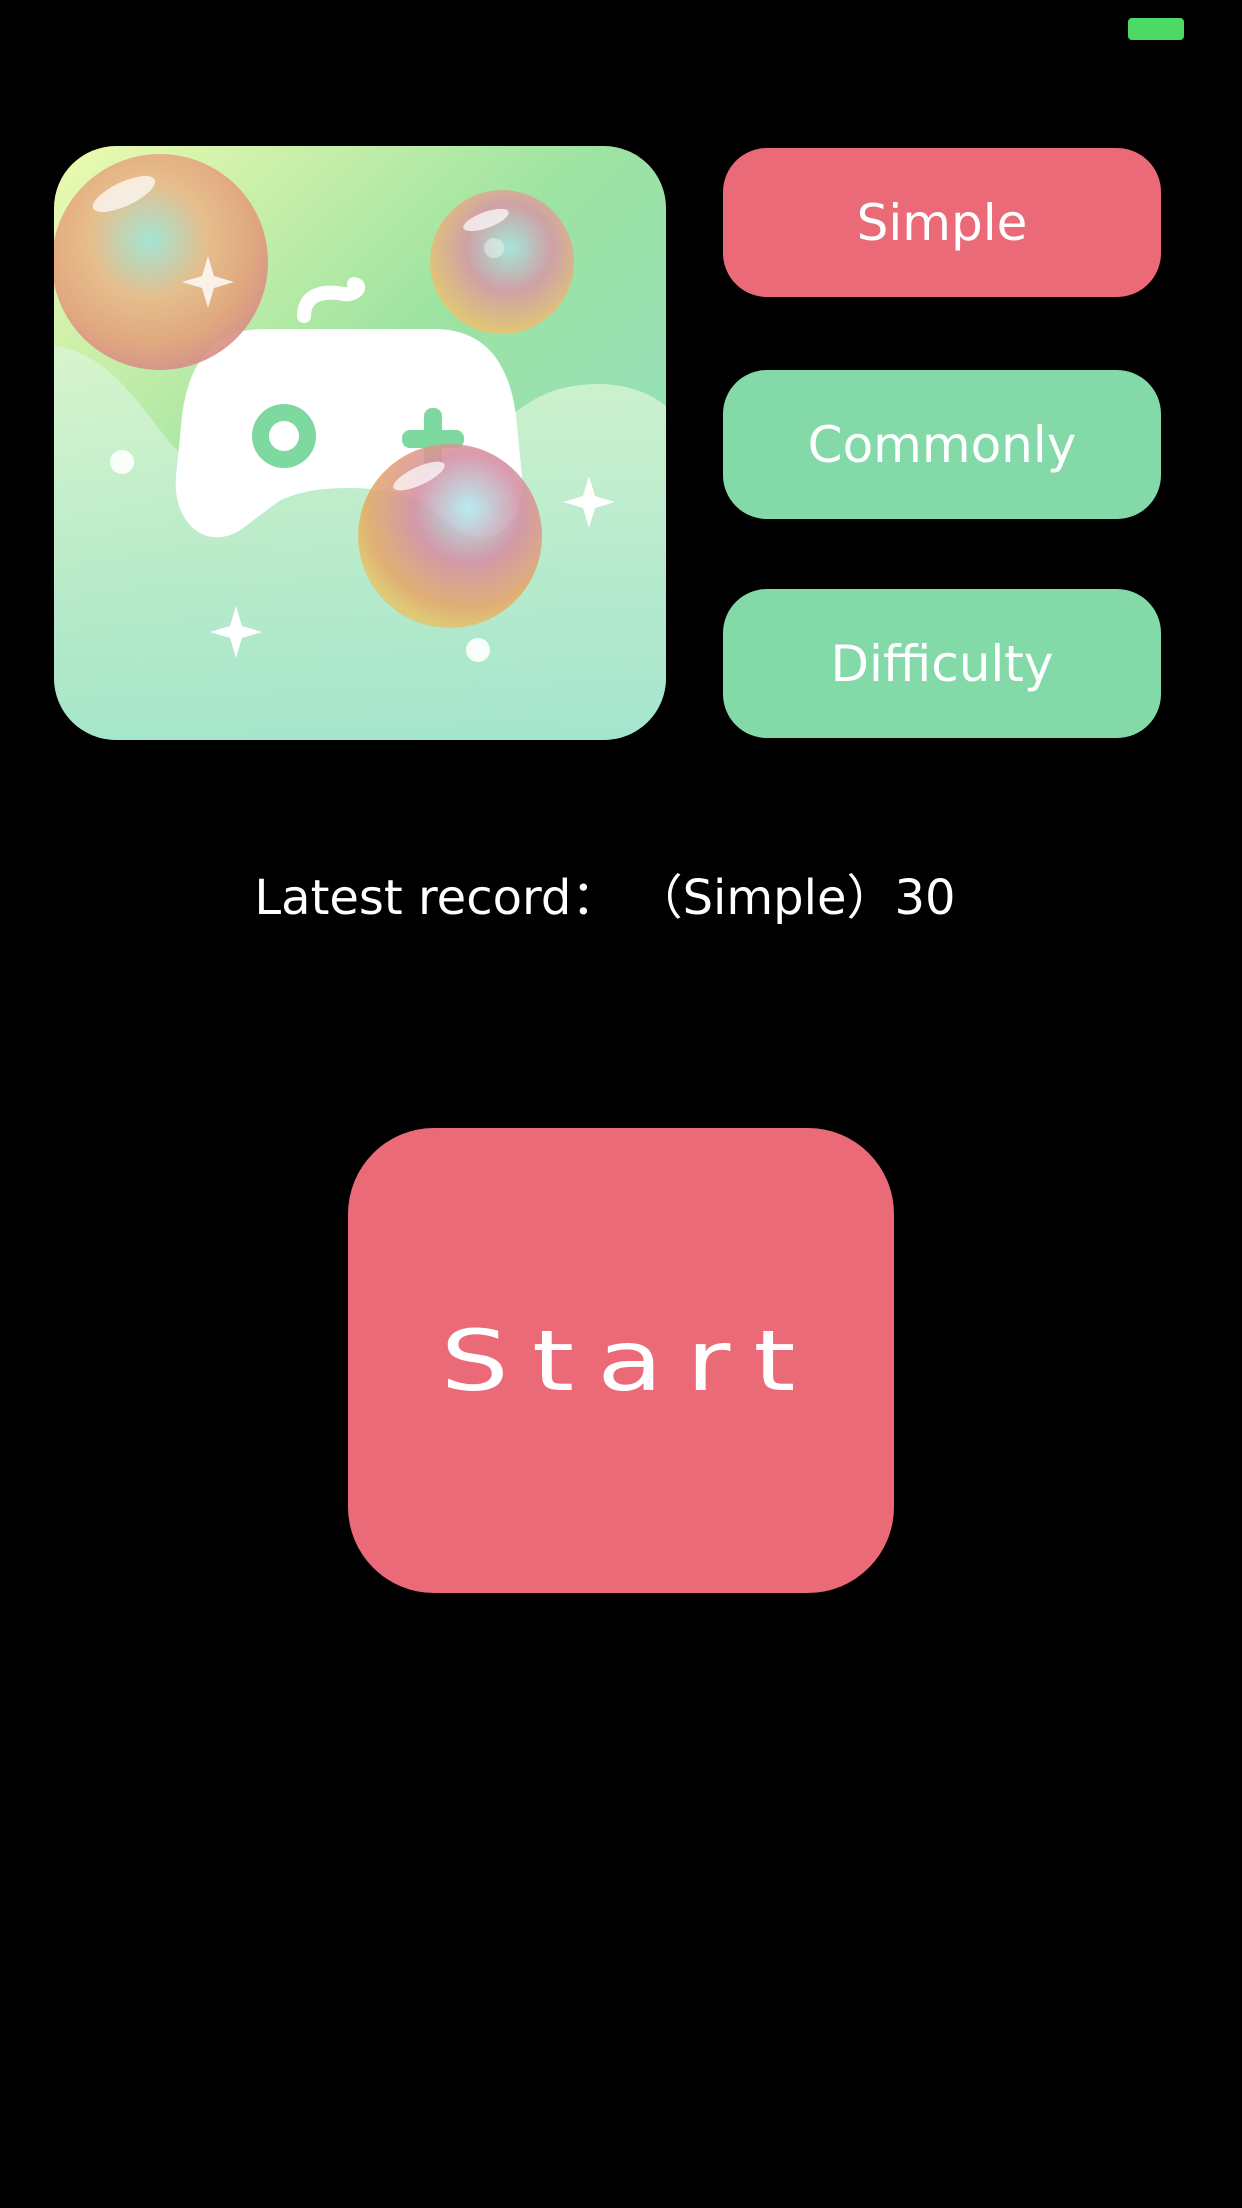 The image size is (1242, 2208). I want to click on difficulty-level-label: Difficulty, so click(942, 663).